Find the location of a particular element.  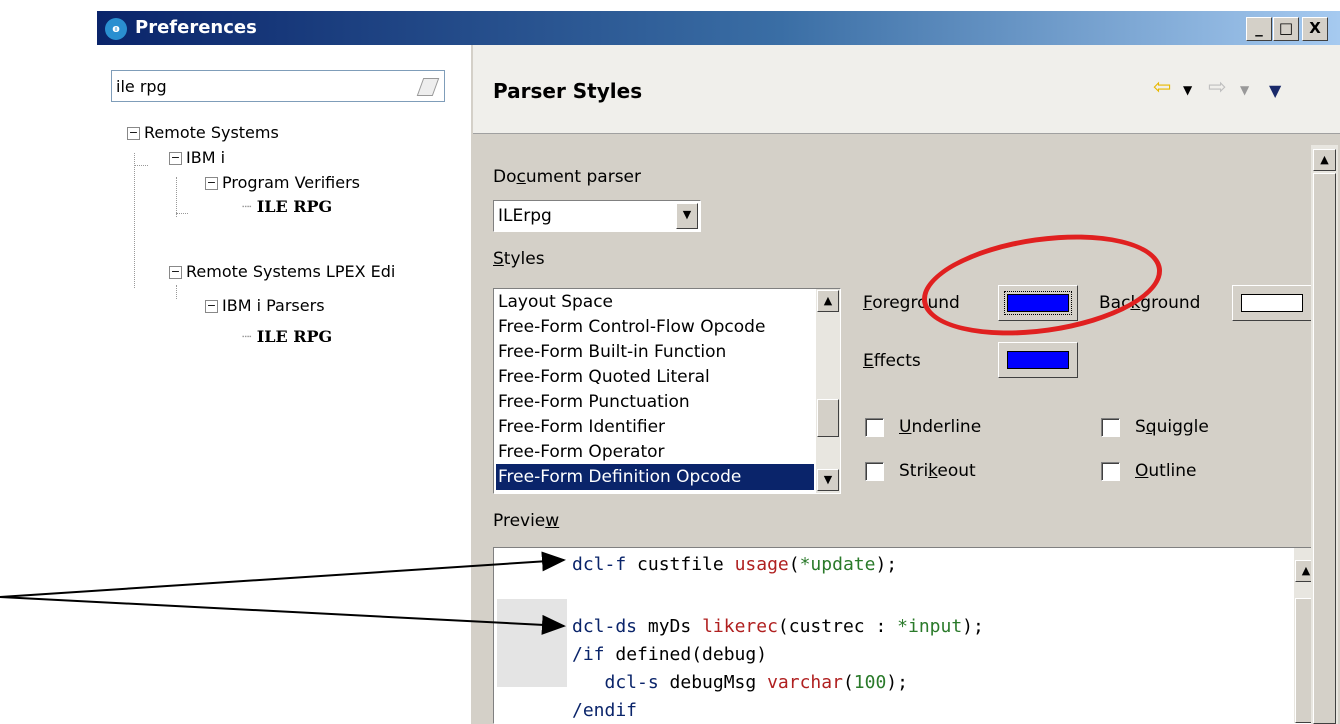

annotation-arrows is located at coordinates (283, 593).